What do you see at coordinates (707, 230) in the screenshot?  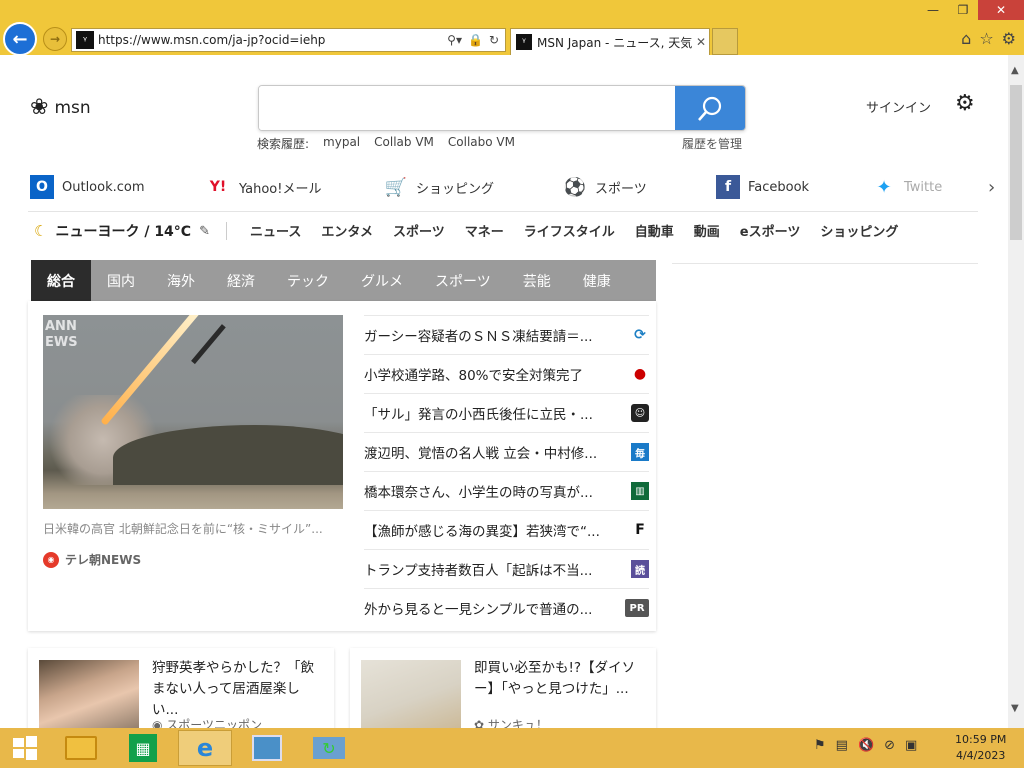 I see `category-link: 動画` at bounding box center [707, 230].